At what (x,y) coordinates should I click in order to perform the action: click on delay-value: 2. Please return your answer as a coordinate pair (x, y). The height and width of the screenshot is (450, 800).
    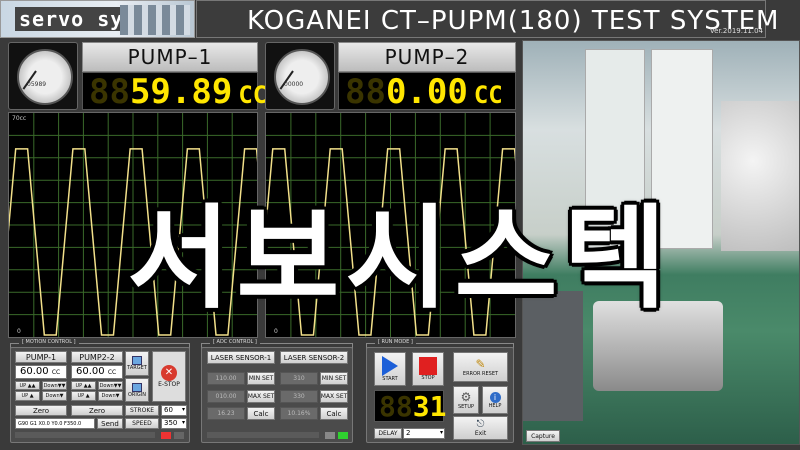
    Looking at the image, I should click on (408, 433).